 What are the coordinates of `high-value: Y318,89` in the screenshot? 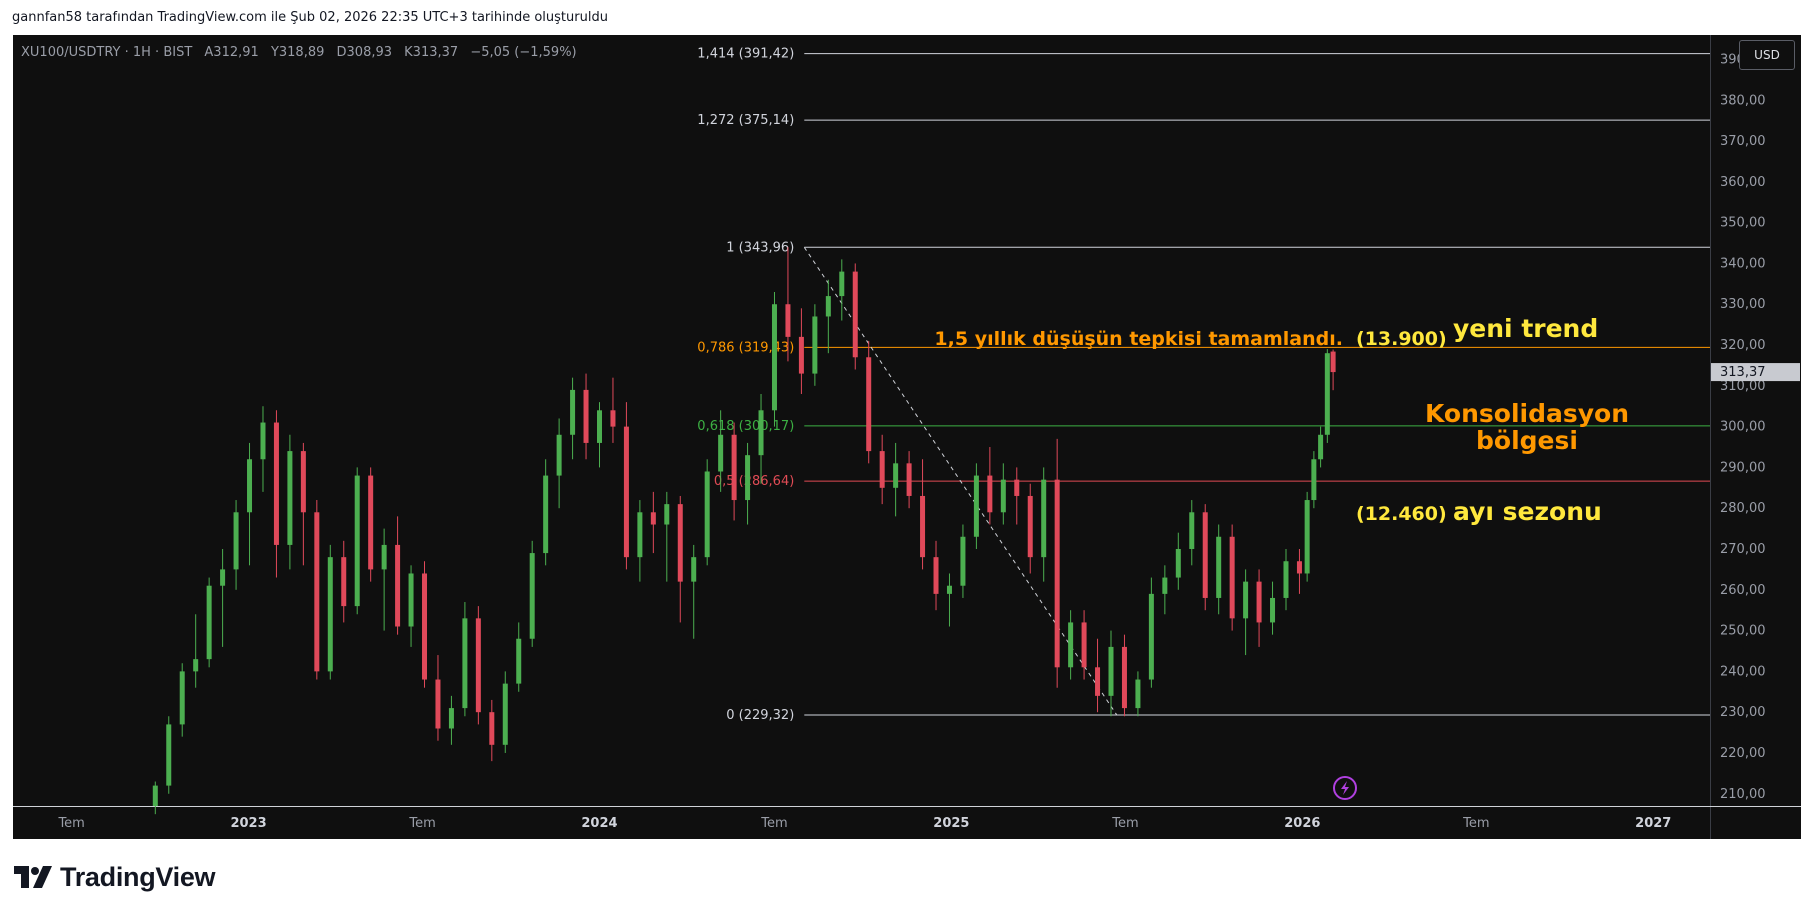 It's located at (297, 52).